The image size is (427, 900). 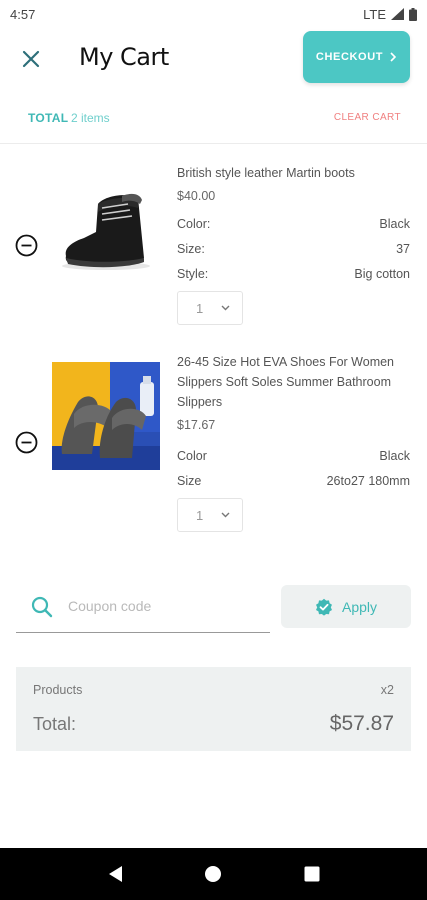 What do you see at coordinates (361, 723) in the screenshot?
I see `total-value: $57.87` at bounding box center [361, 723].